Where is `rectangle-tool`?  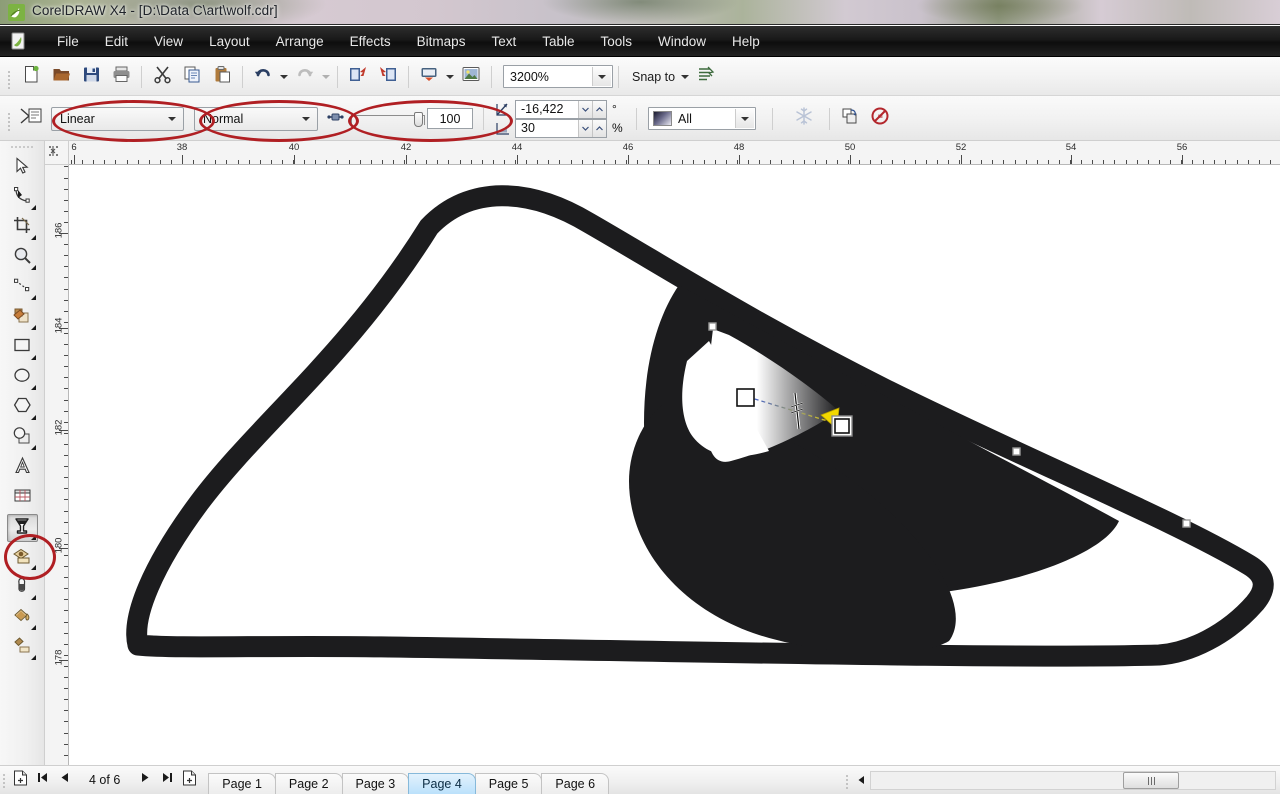 rectangle-tool is located at coordinates (22, 348).